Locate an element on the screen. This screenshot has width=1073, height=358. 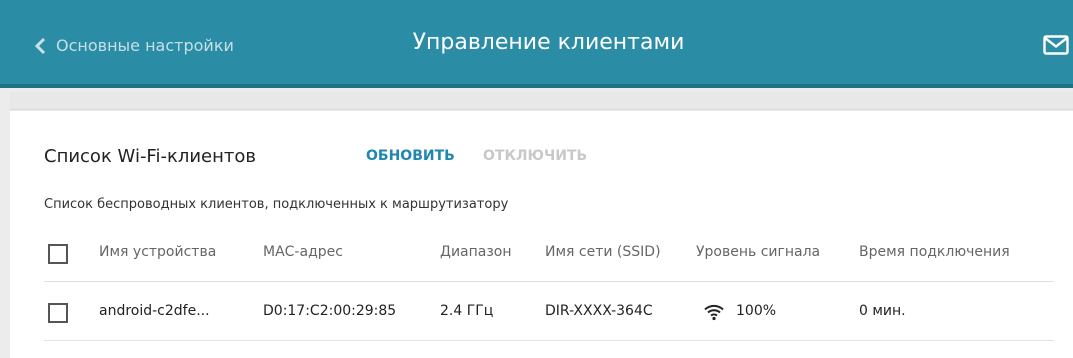
column-header-band: Диапазон is located at coordinates (476, 252).